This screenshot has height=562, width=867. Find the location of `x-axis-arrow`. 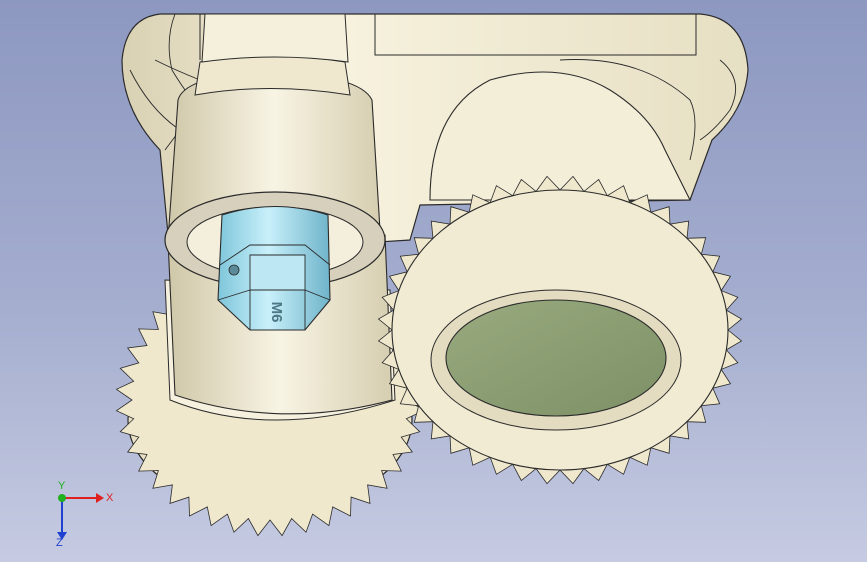

x-axis-arrow is located at coordinates (100, 498).